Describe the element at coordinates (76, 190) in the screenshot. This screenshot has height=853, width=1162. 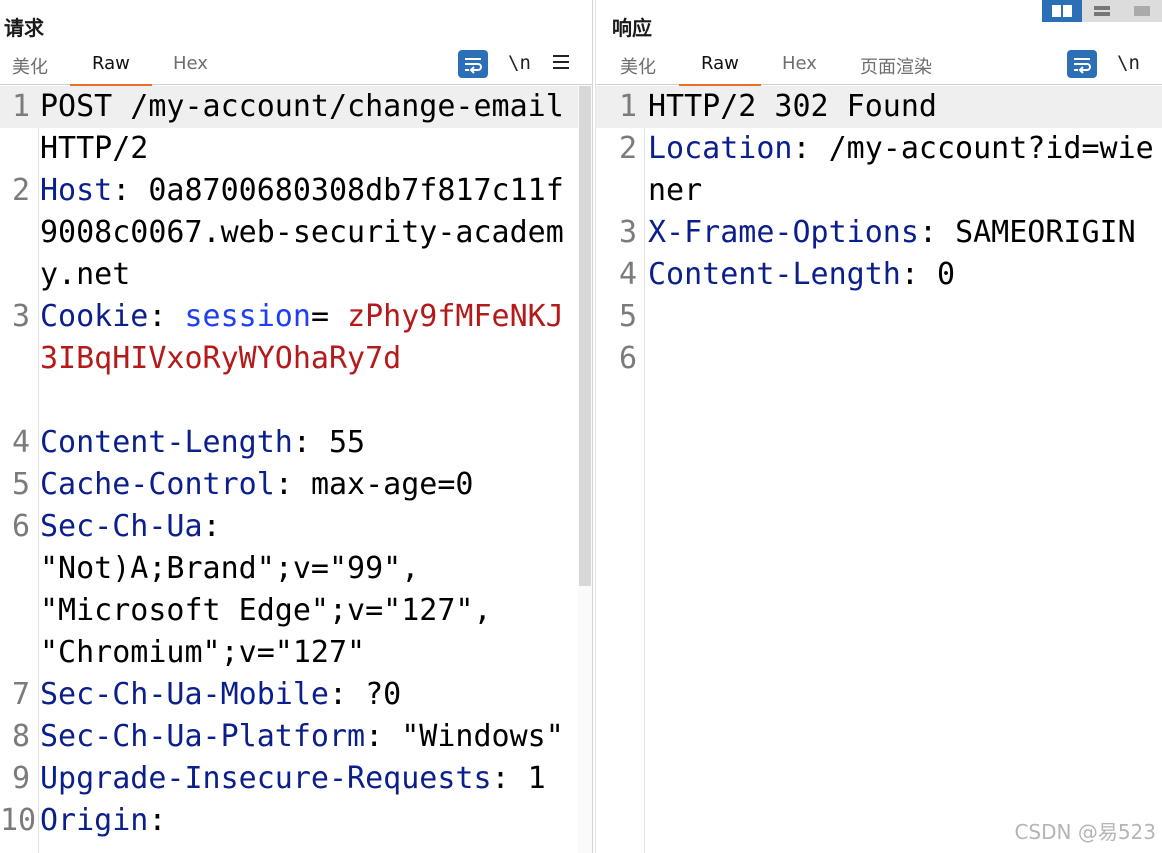
I see `header-key: Host` at that location.